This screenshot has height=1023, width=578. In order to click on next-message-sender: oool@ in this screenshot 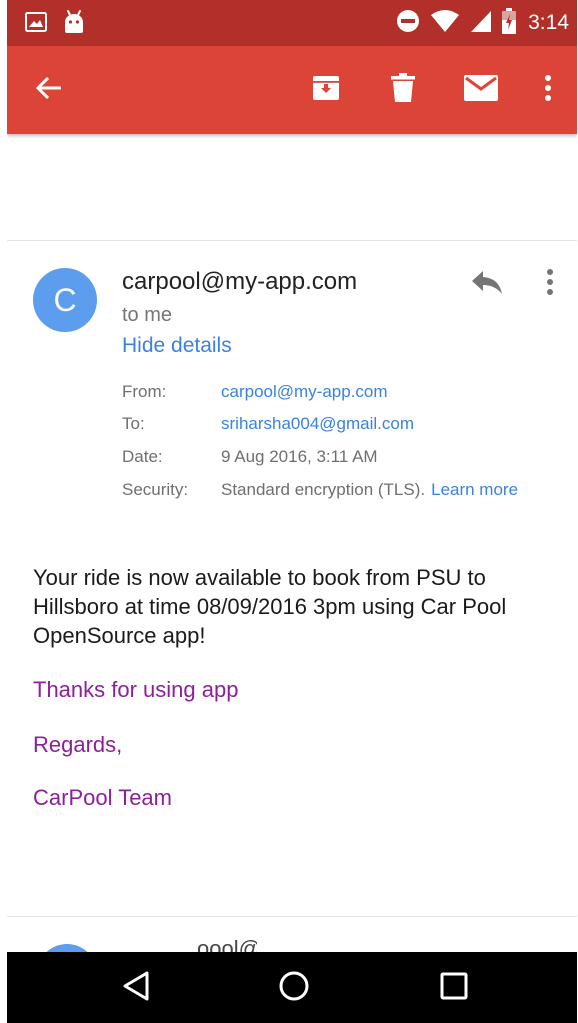, I will do `click(227, 944)`.